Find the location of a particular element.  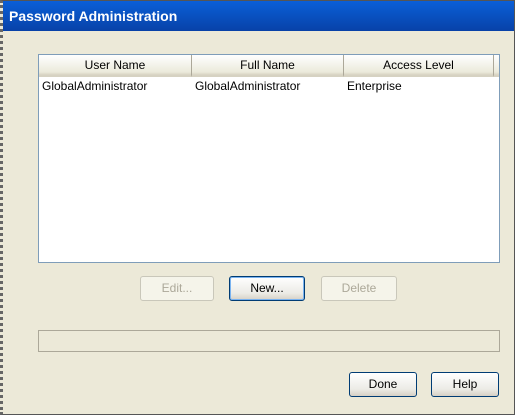

done-button: Done is located at coordinates (383, 384).